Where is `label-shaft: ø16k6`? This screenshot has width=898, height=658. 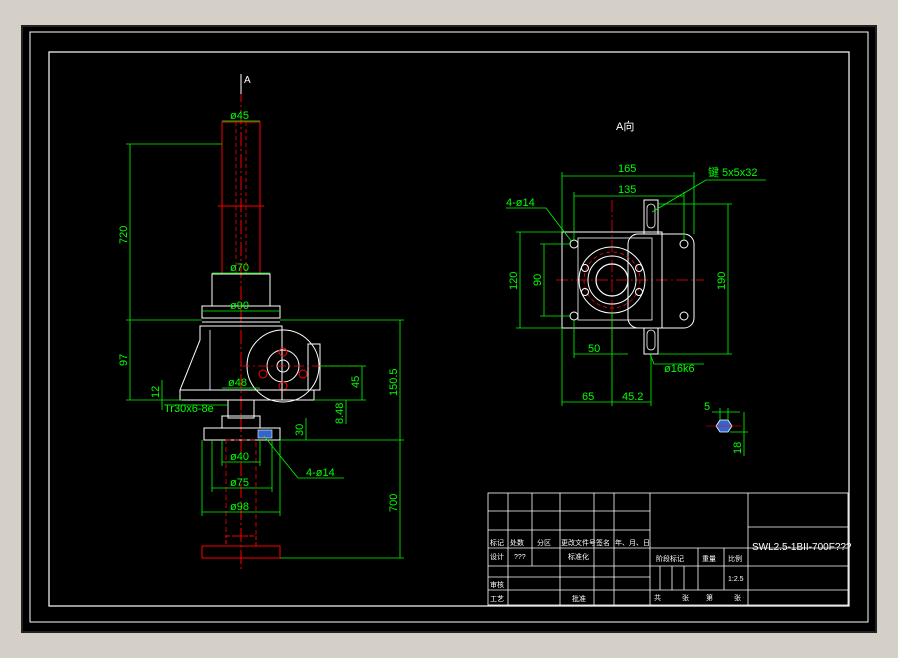 label-shaft: ø16k6 is located at coordinates (679, 369).